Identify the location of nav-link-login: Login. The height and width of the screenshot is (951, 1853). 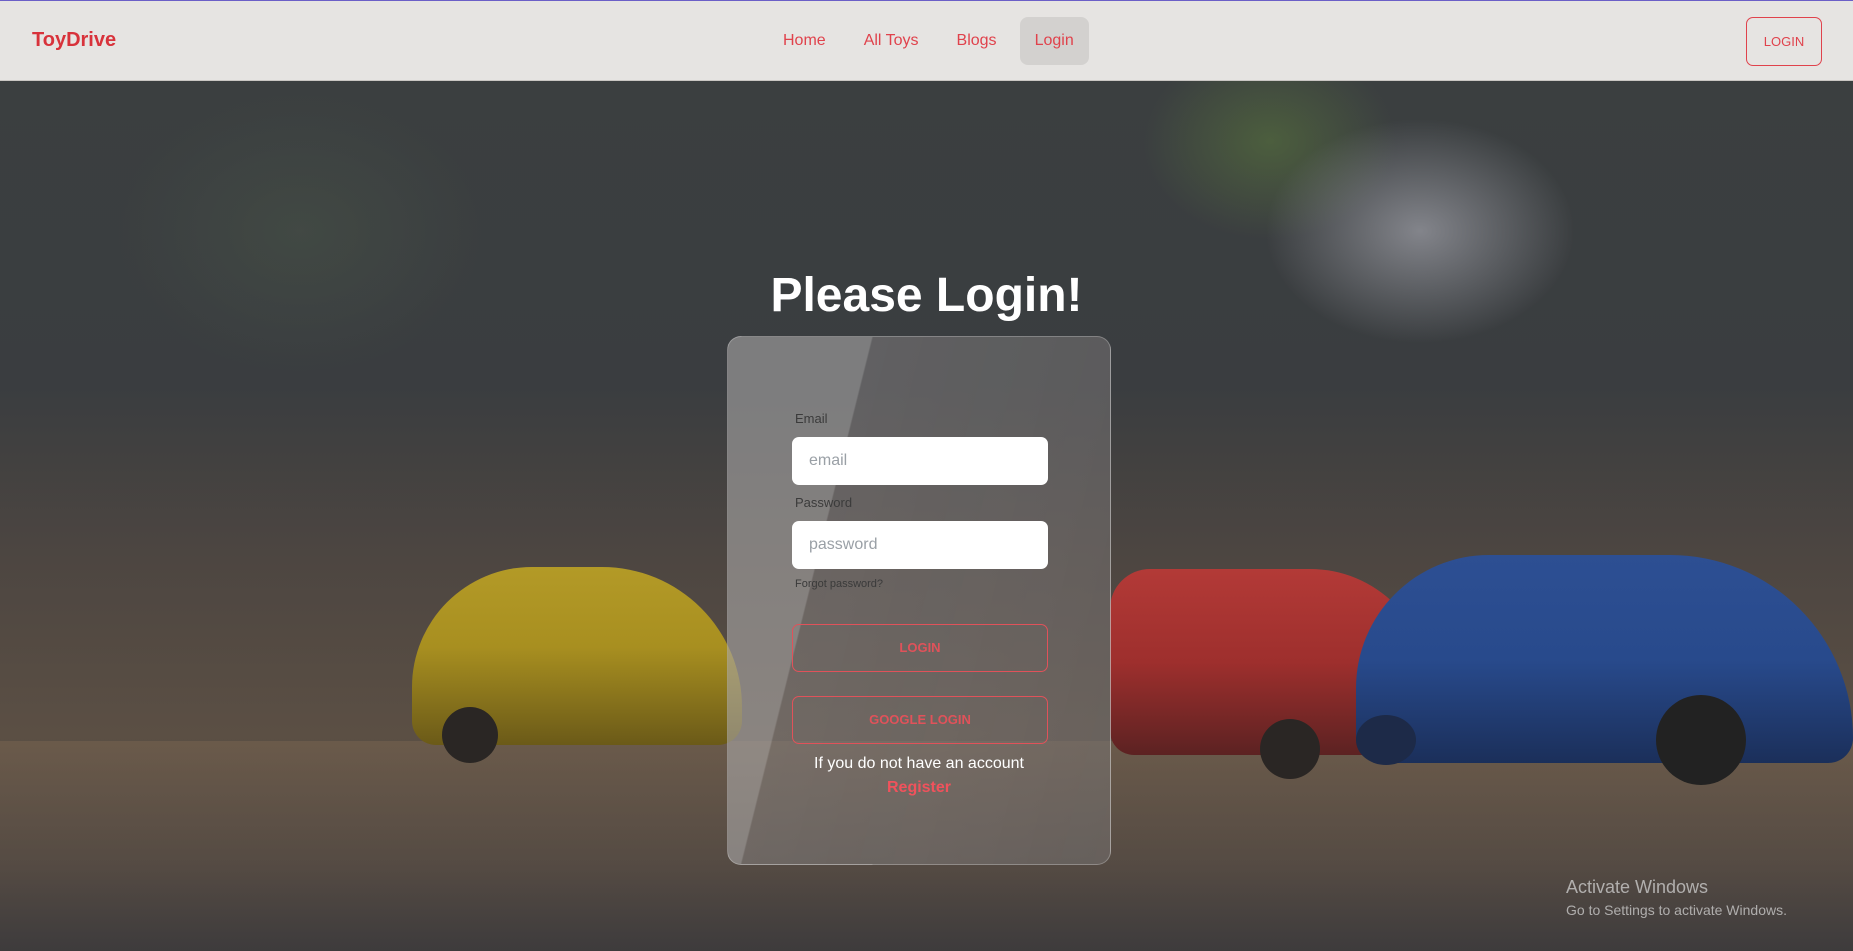
(1054, 41).